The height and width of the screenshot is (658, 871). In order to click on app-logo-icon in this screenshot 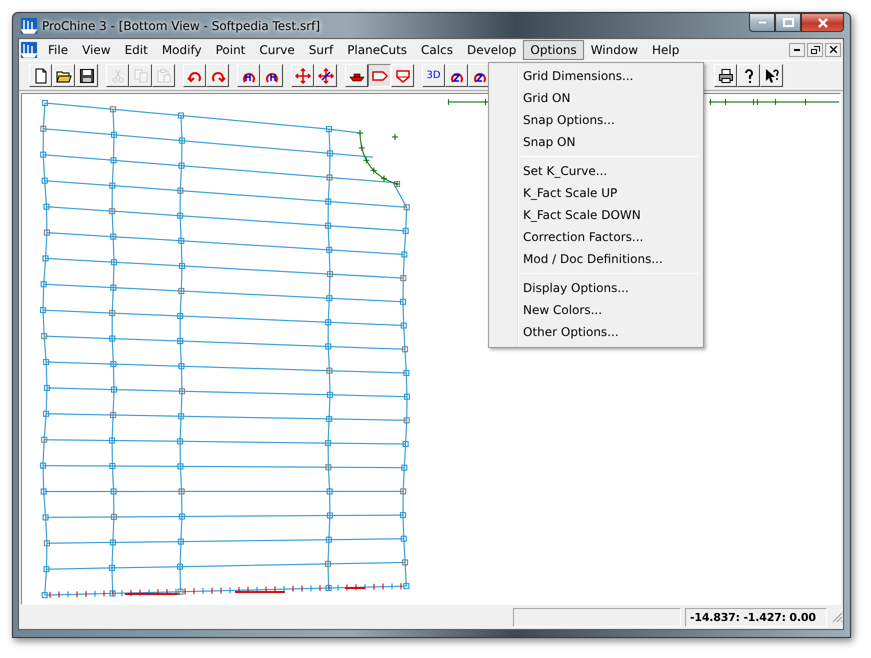, I will do `click(29, 26)`.